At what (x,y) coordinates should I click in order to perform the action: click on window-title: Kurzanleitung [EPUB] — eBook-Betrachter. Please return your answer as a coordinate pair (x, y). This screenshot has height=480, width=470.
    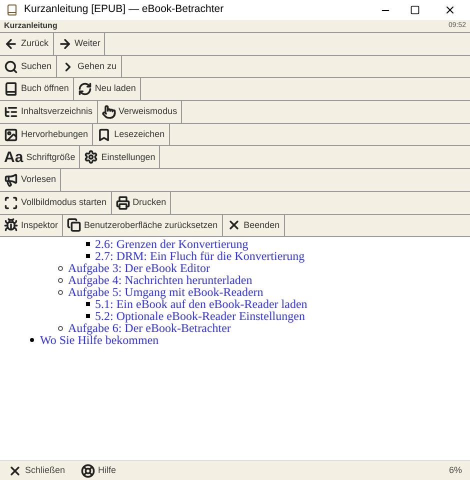
    Looking at the image, I should click on (124, 10).